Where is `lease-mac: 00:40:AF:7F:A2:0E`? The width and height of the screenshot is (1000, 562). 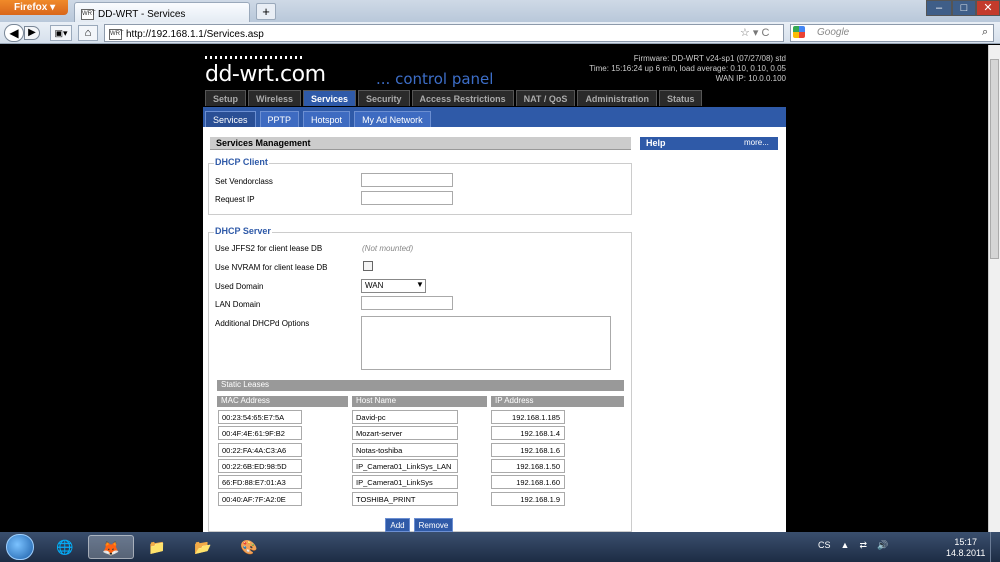 lease-mac: 00:40:AF:7F:A2:0E is located at coordinates (260, 499).